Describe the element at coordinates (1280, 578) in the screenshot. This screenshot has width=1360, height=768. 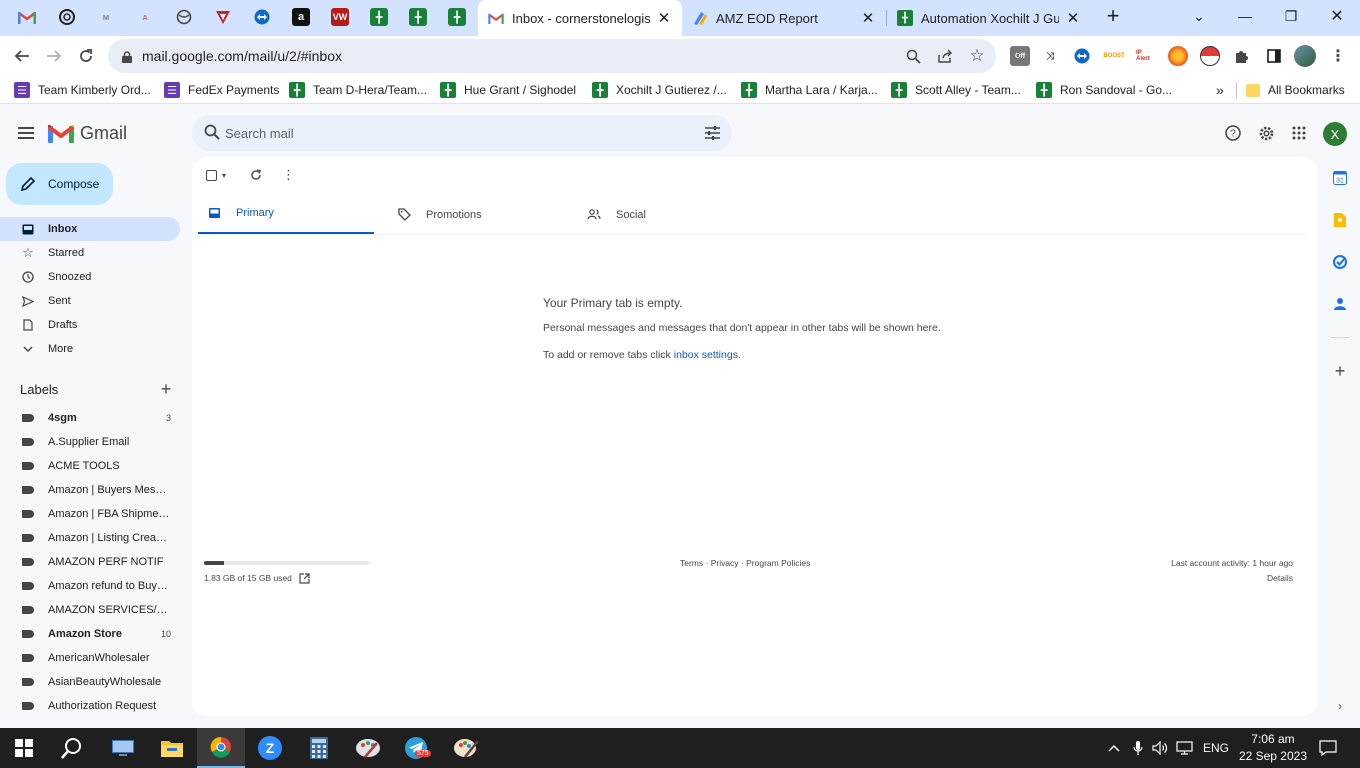
I see `details-link: Details` at that location.